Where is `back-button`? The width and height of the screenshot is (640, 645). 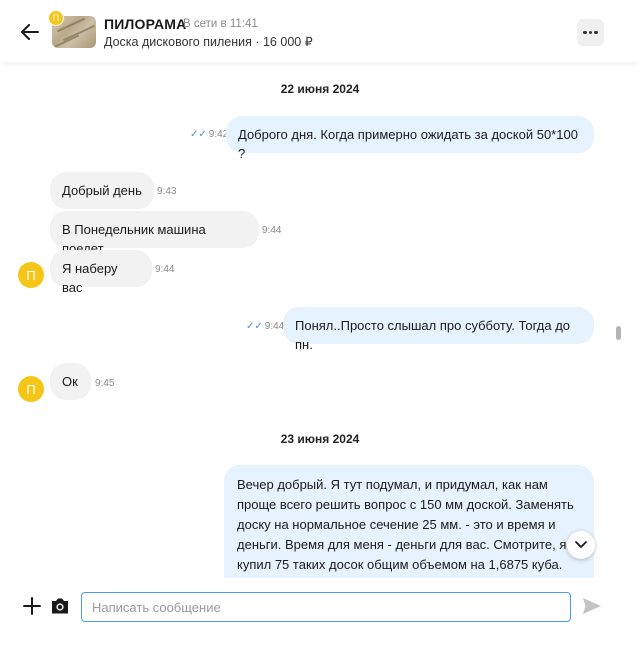 back-button is located at coordinates (30, 32).